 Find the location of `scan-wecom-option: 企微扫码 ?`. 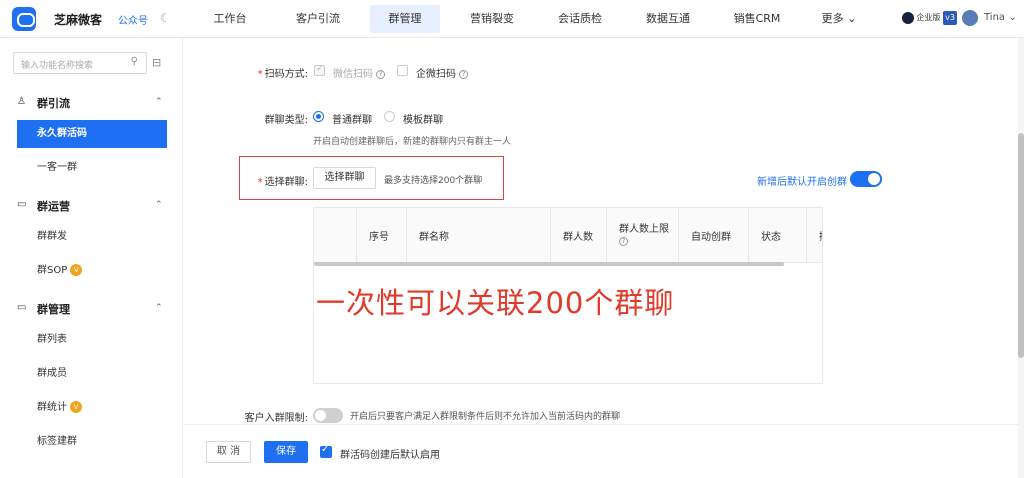

scan-wecom-option: 企微扫码 ? is located at coordinates (442, 72).